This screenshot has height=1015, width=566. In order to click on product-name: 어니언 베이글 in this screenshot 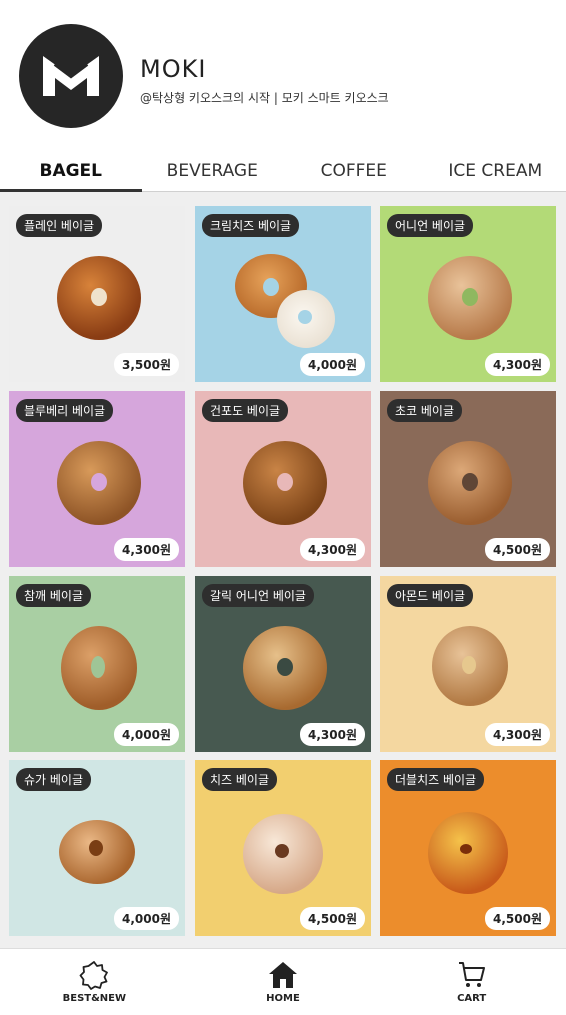, I will do `click(430, 225)`.